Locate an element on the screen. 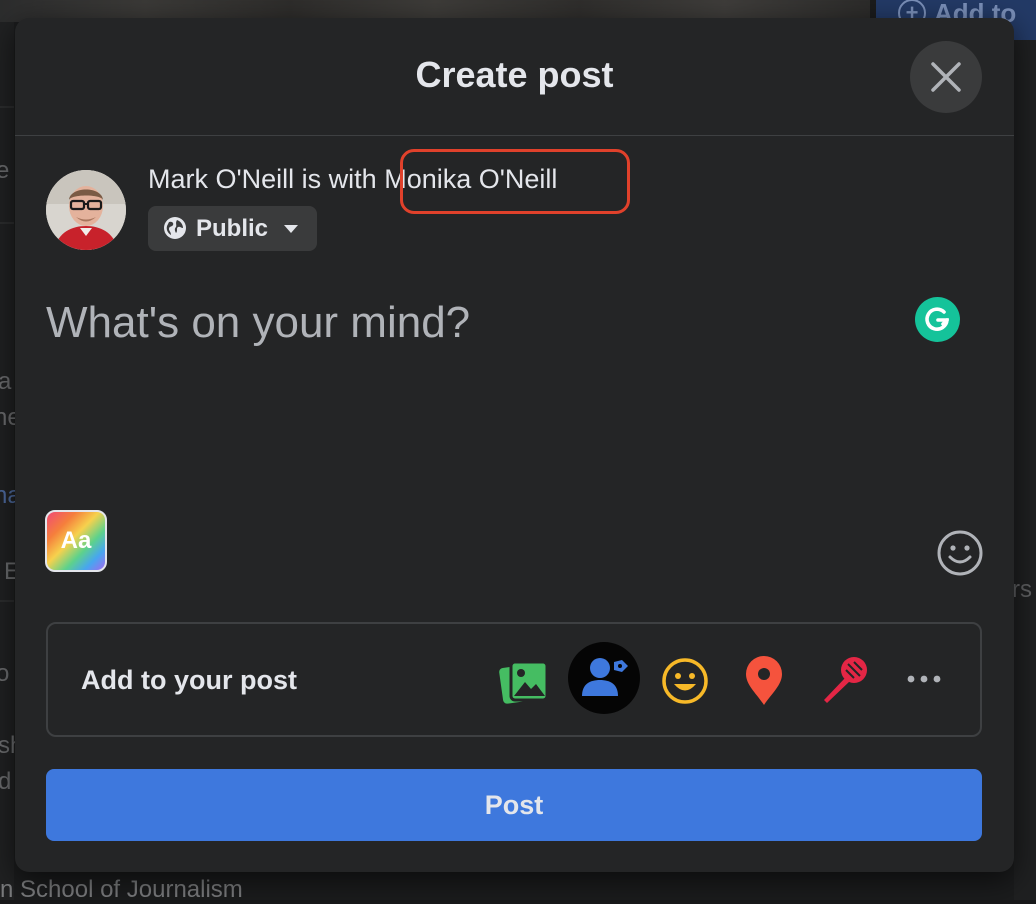 This screenshot has height=904, width=1036. profile-photo is located at coordinates (86, 210).